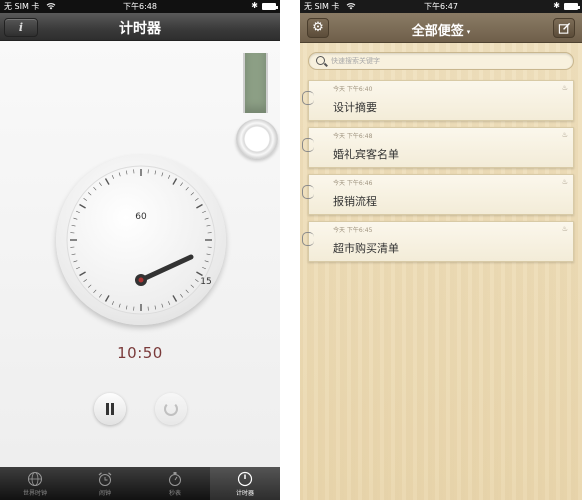 This screenshot has height=500, width=582. I want to click on note-item: 今天 下午6:48 ♨ 婚礼宾客名单, so click(438, 147).